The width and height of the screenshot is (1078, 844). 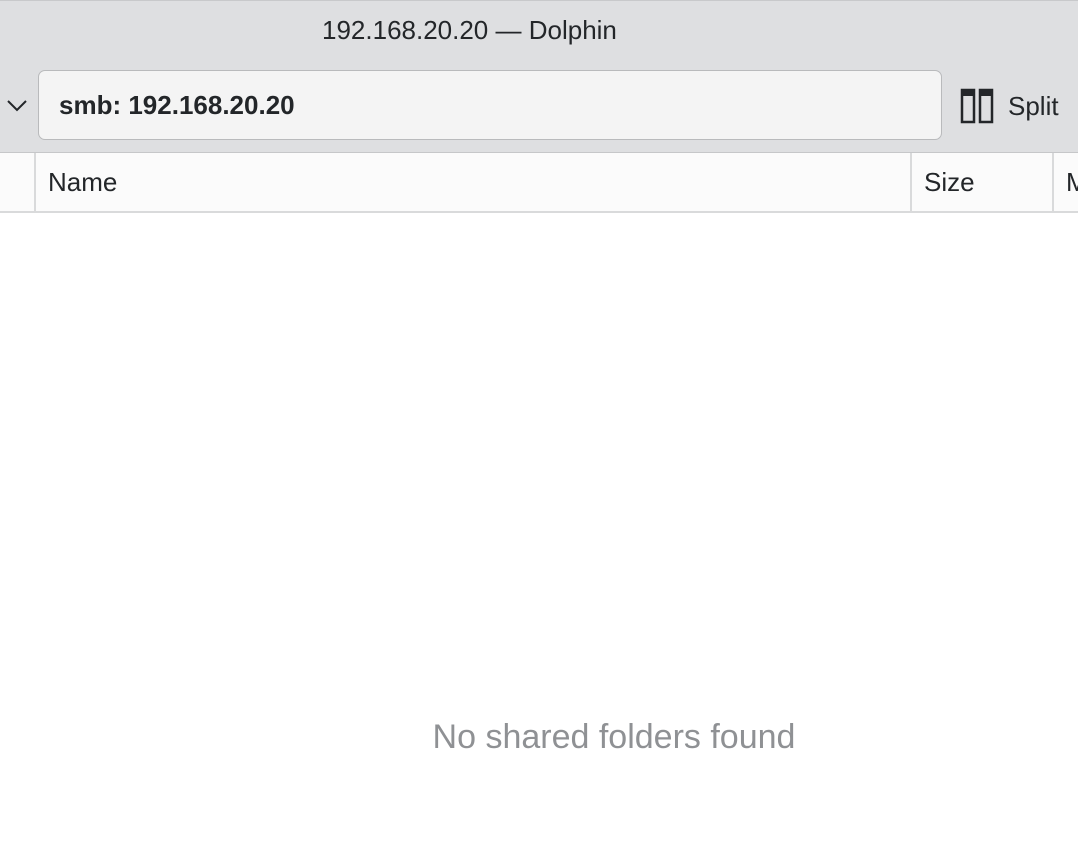 I want to click on toolbar-dropdown-button, so click(x=17, y=106).